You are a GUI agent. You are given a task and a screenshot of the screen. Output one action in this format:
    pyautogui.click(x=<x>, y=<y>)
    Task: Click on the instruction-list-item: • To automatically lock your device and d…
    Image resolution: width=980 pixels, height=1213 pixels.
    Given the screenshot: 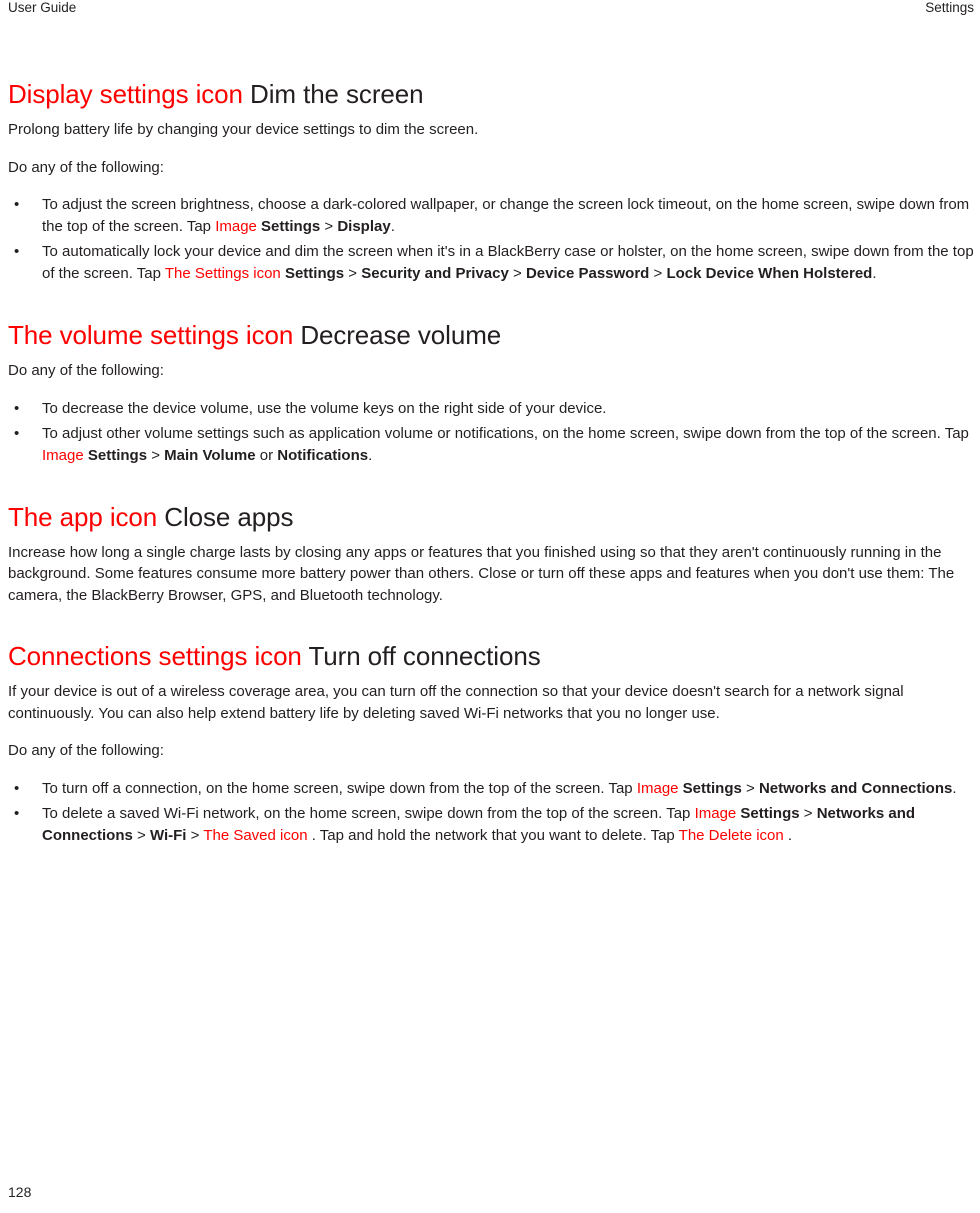 What is the action you would take?
    pyautogui.click(x=492, y=263)
    